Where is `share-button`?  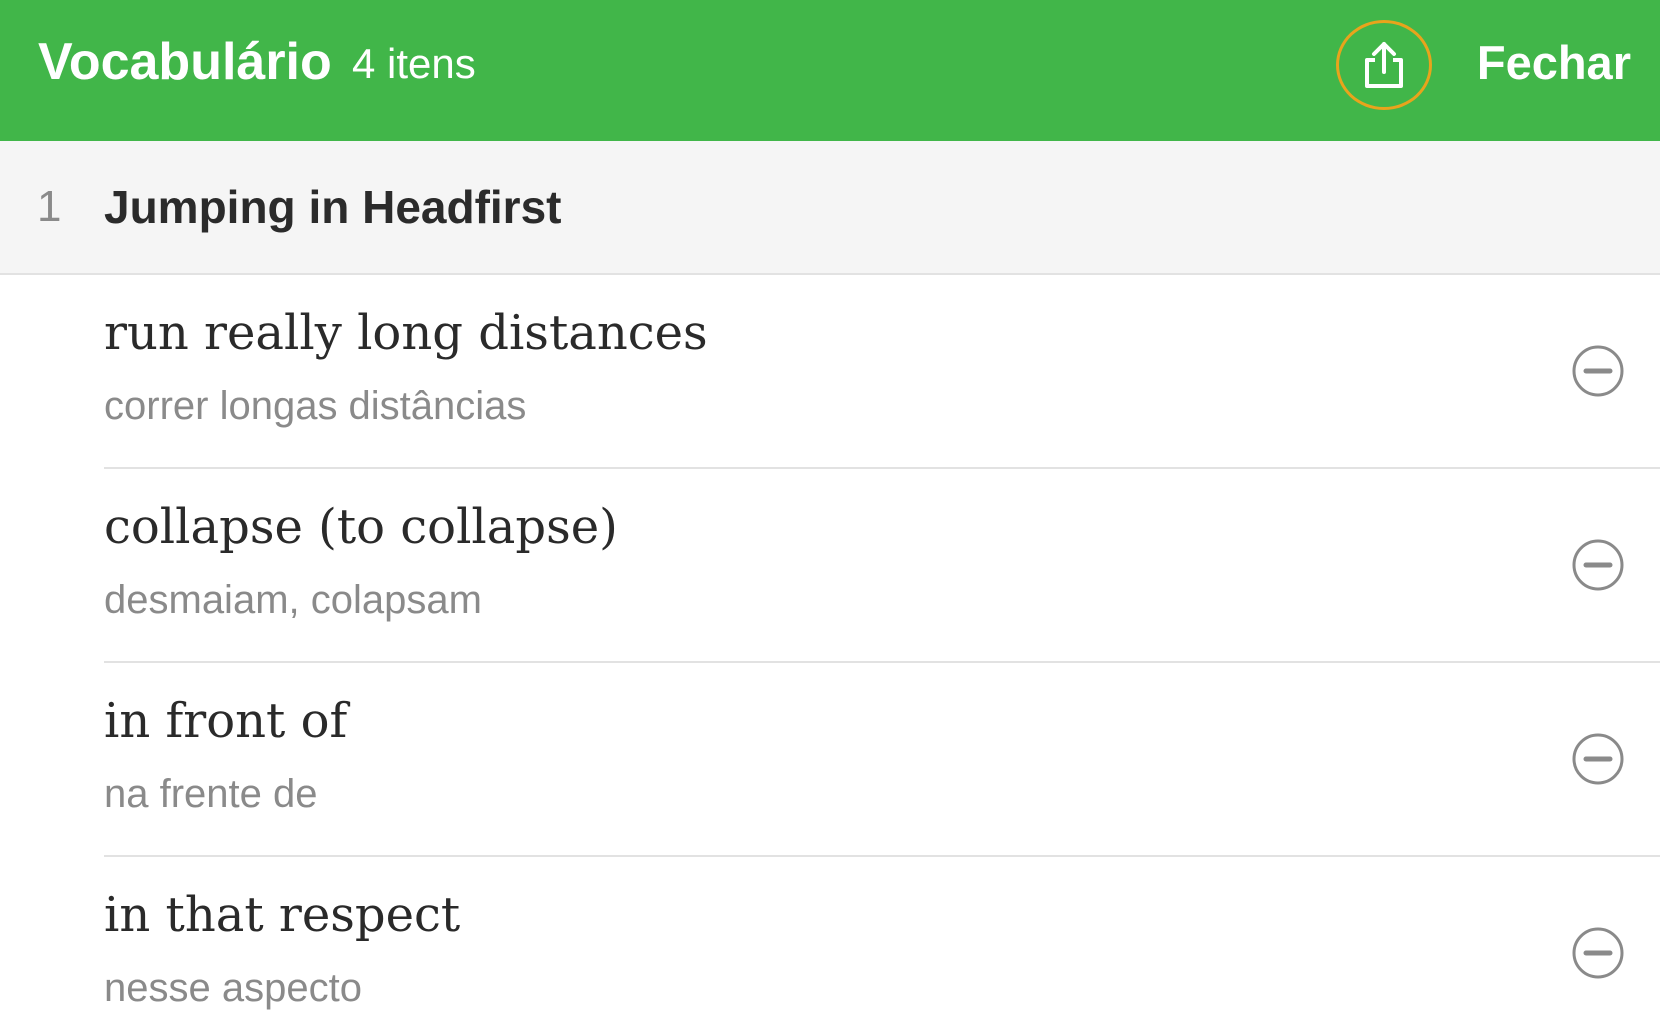 share-button is located at coordinates (1384, 65).